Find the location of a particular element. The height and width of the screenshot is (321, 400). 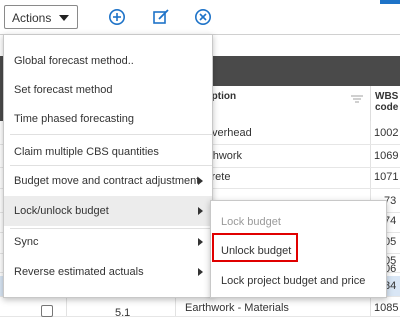

menu-item-label: Lock/unlock budget is located at coordinates (61, 211).